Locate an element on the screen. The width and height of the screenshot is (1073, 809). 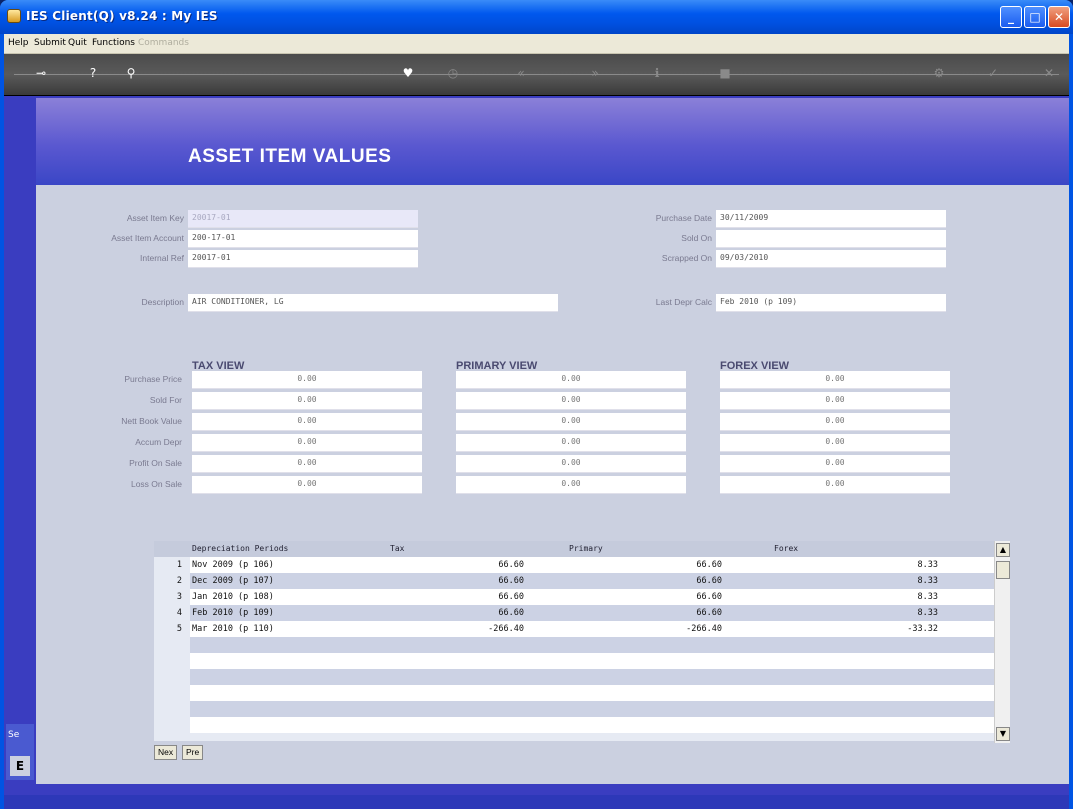
last-depr-calc-label: Last Depr Calc is located at coordinates (683, 302).